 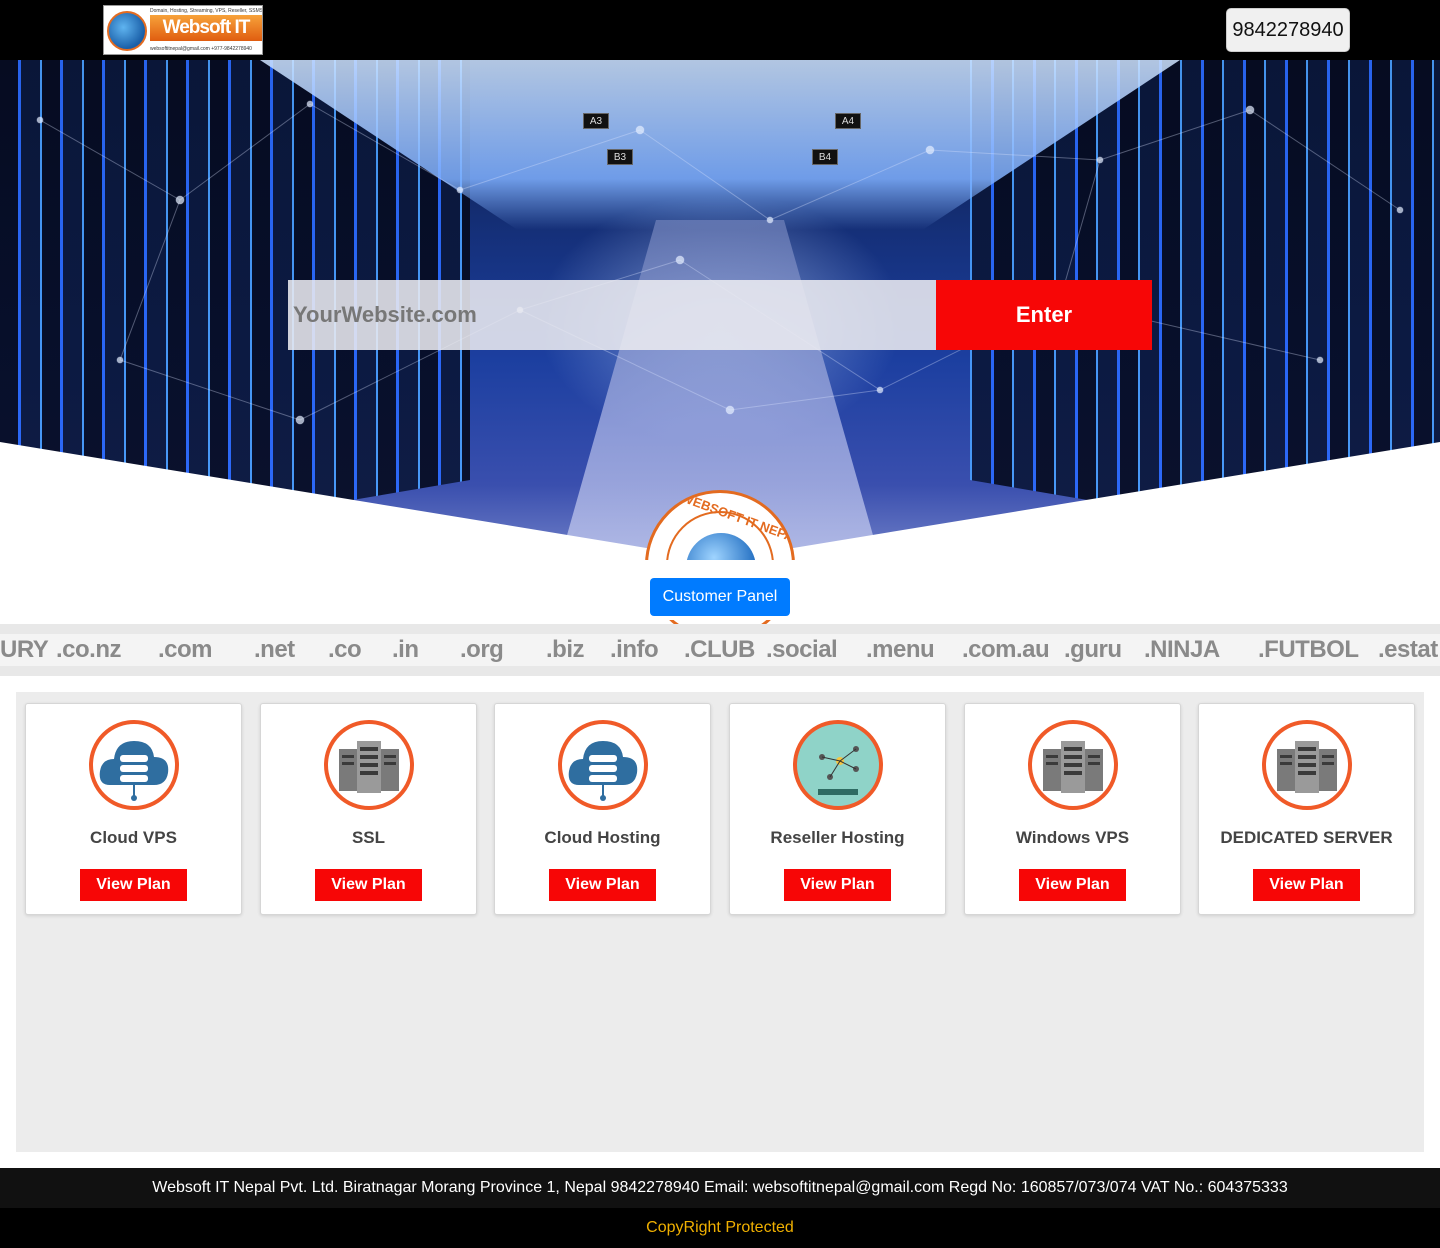 I want to click on tld-logo: .CLUB, so click(x=719, y=649).